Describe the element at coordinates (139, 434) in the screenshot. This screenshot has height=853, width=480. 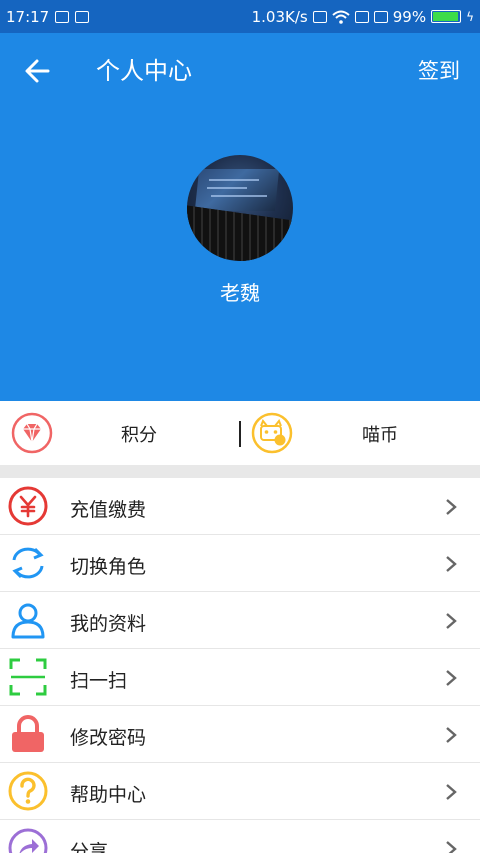
I see `points-label: 积分` at that location.